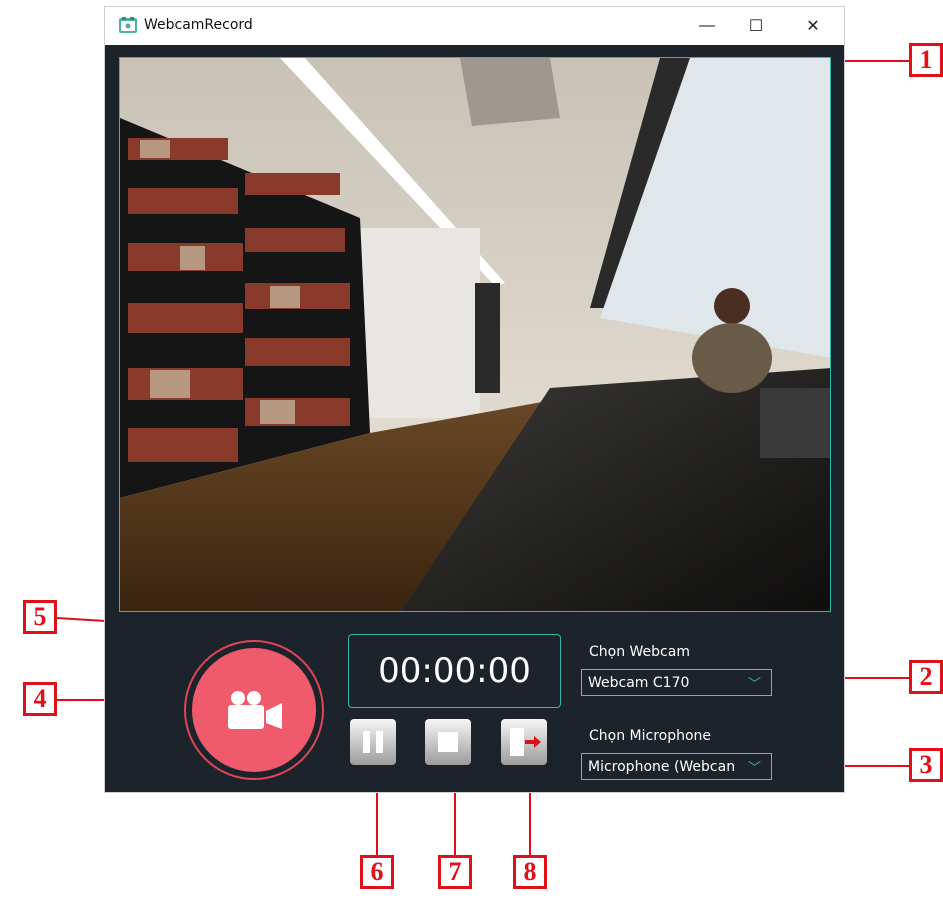 Image resolution: width=943 pixels, height=905 pixels. I want to click on maximize-button: ☐, so click(756, 26).